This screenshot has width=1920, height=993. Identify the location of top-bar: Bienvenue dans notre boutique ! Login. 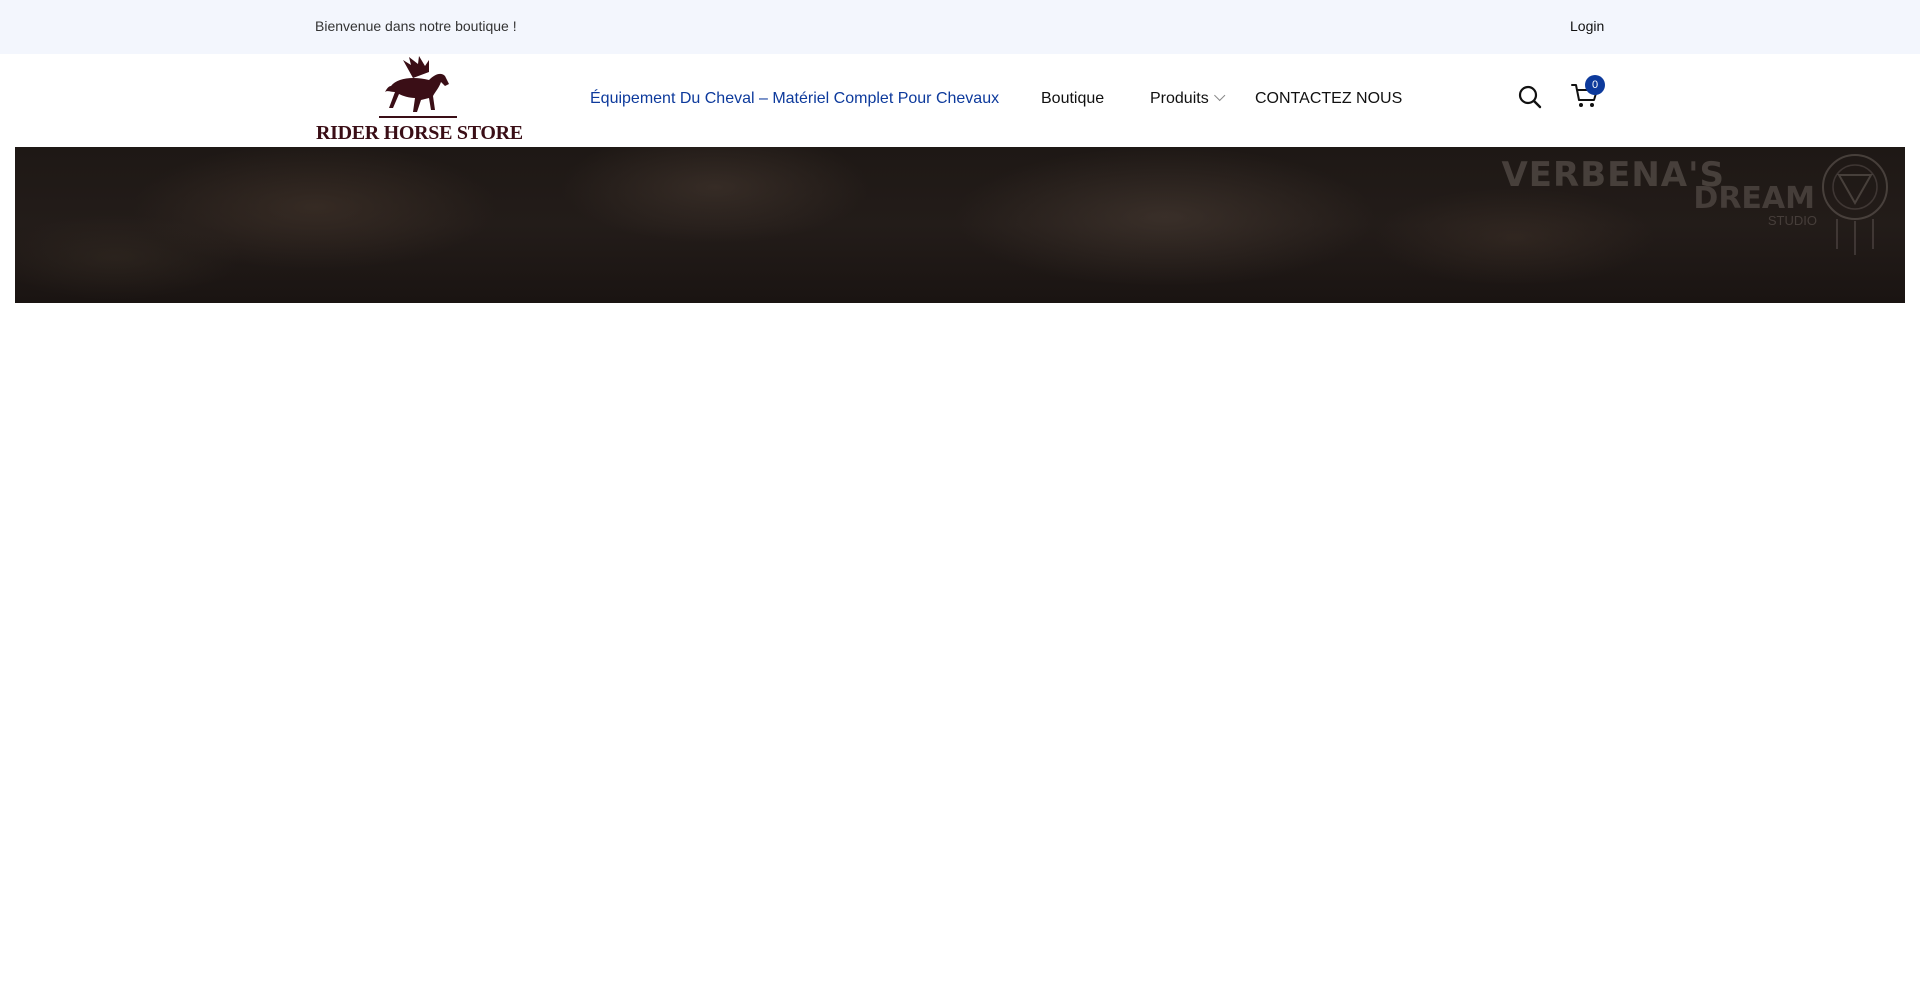
(960, 27).